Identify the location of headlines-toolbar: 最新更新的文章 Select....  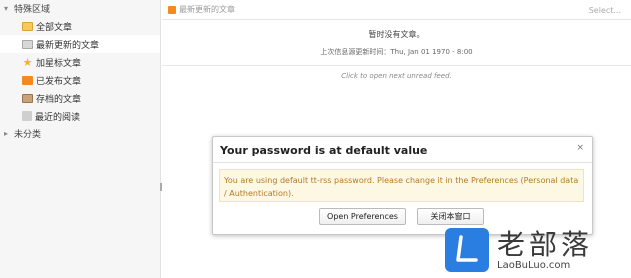
(396, 10).